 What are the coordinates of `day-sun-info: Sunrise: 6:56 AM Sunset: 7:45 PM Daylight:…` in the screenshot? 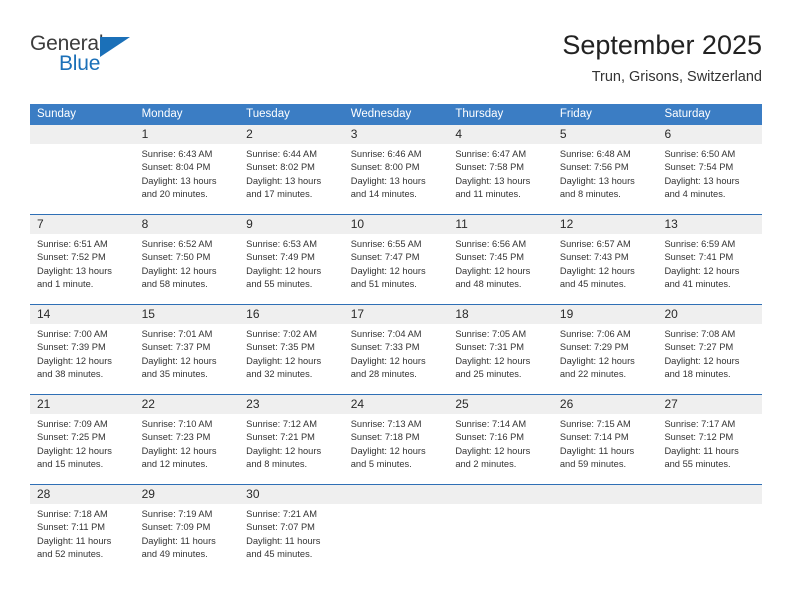 It's located at (500, 262).